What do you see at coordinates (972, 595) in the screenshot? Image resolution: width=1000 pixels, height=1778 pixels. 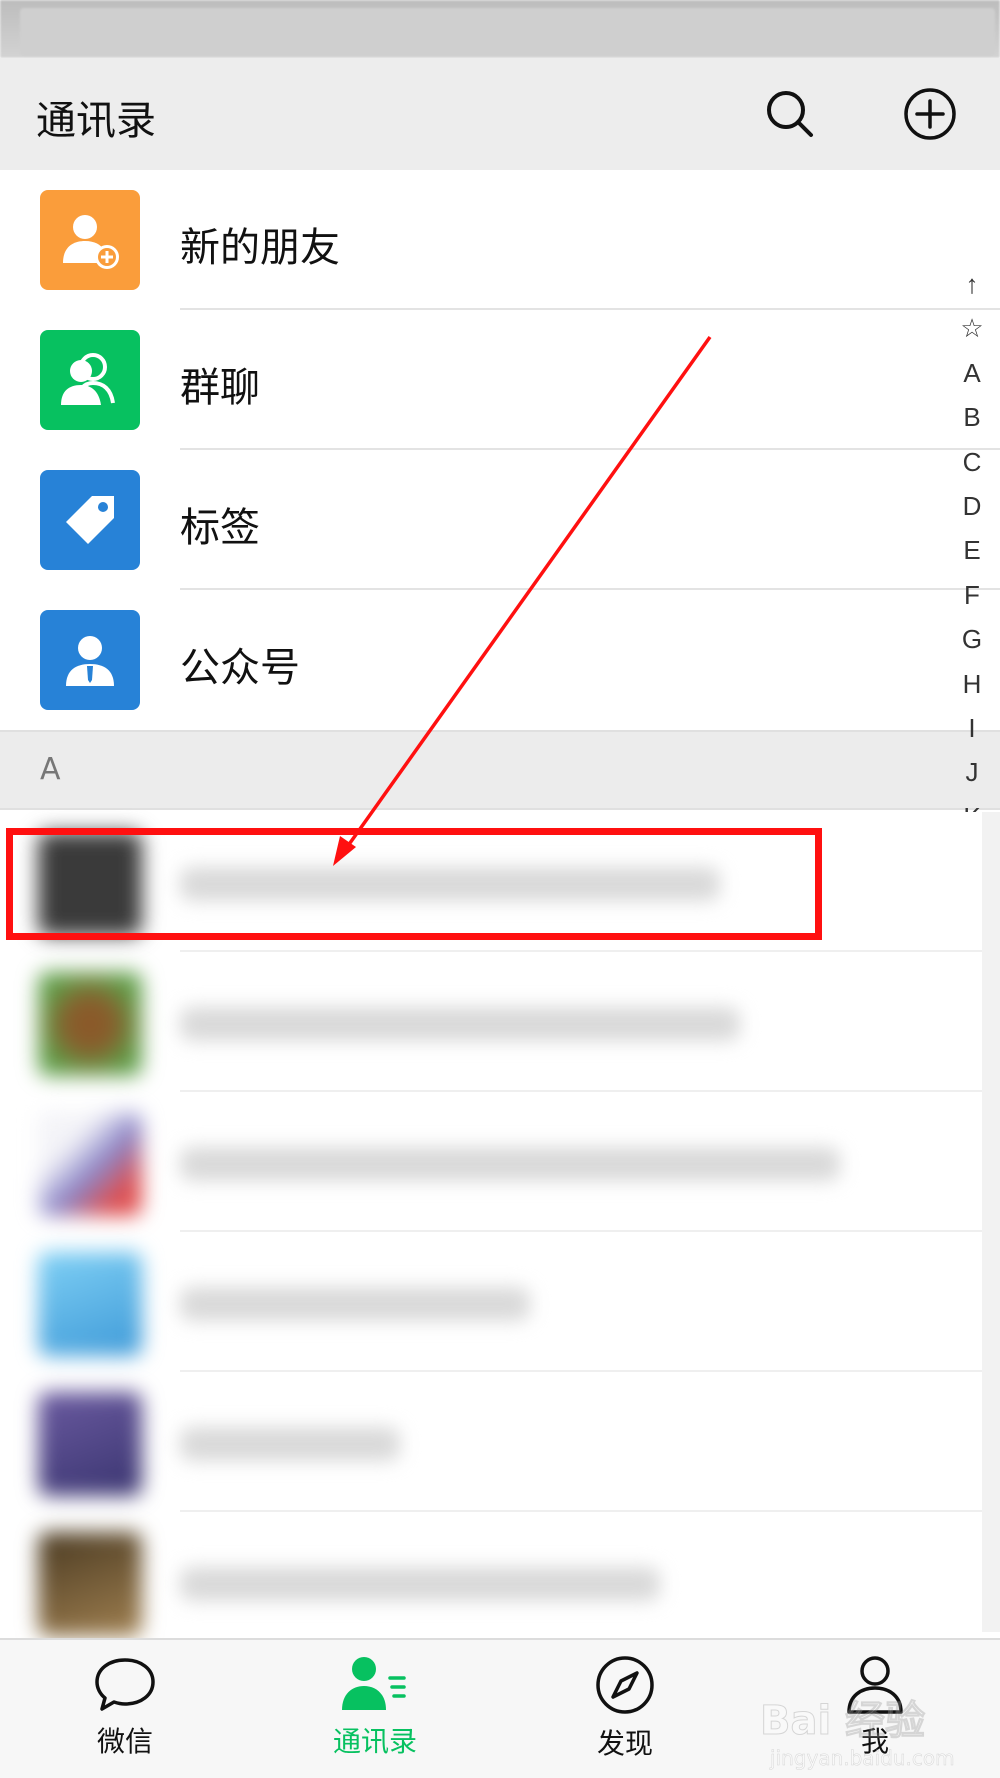 I see `index-letter-f: F` at bounding box center [972, 595].